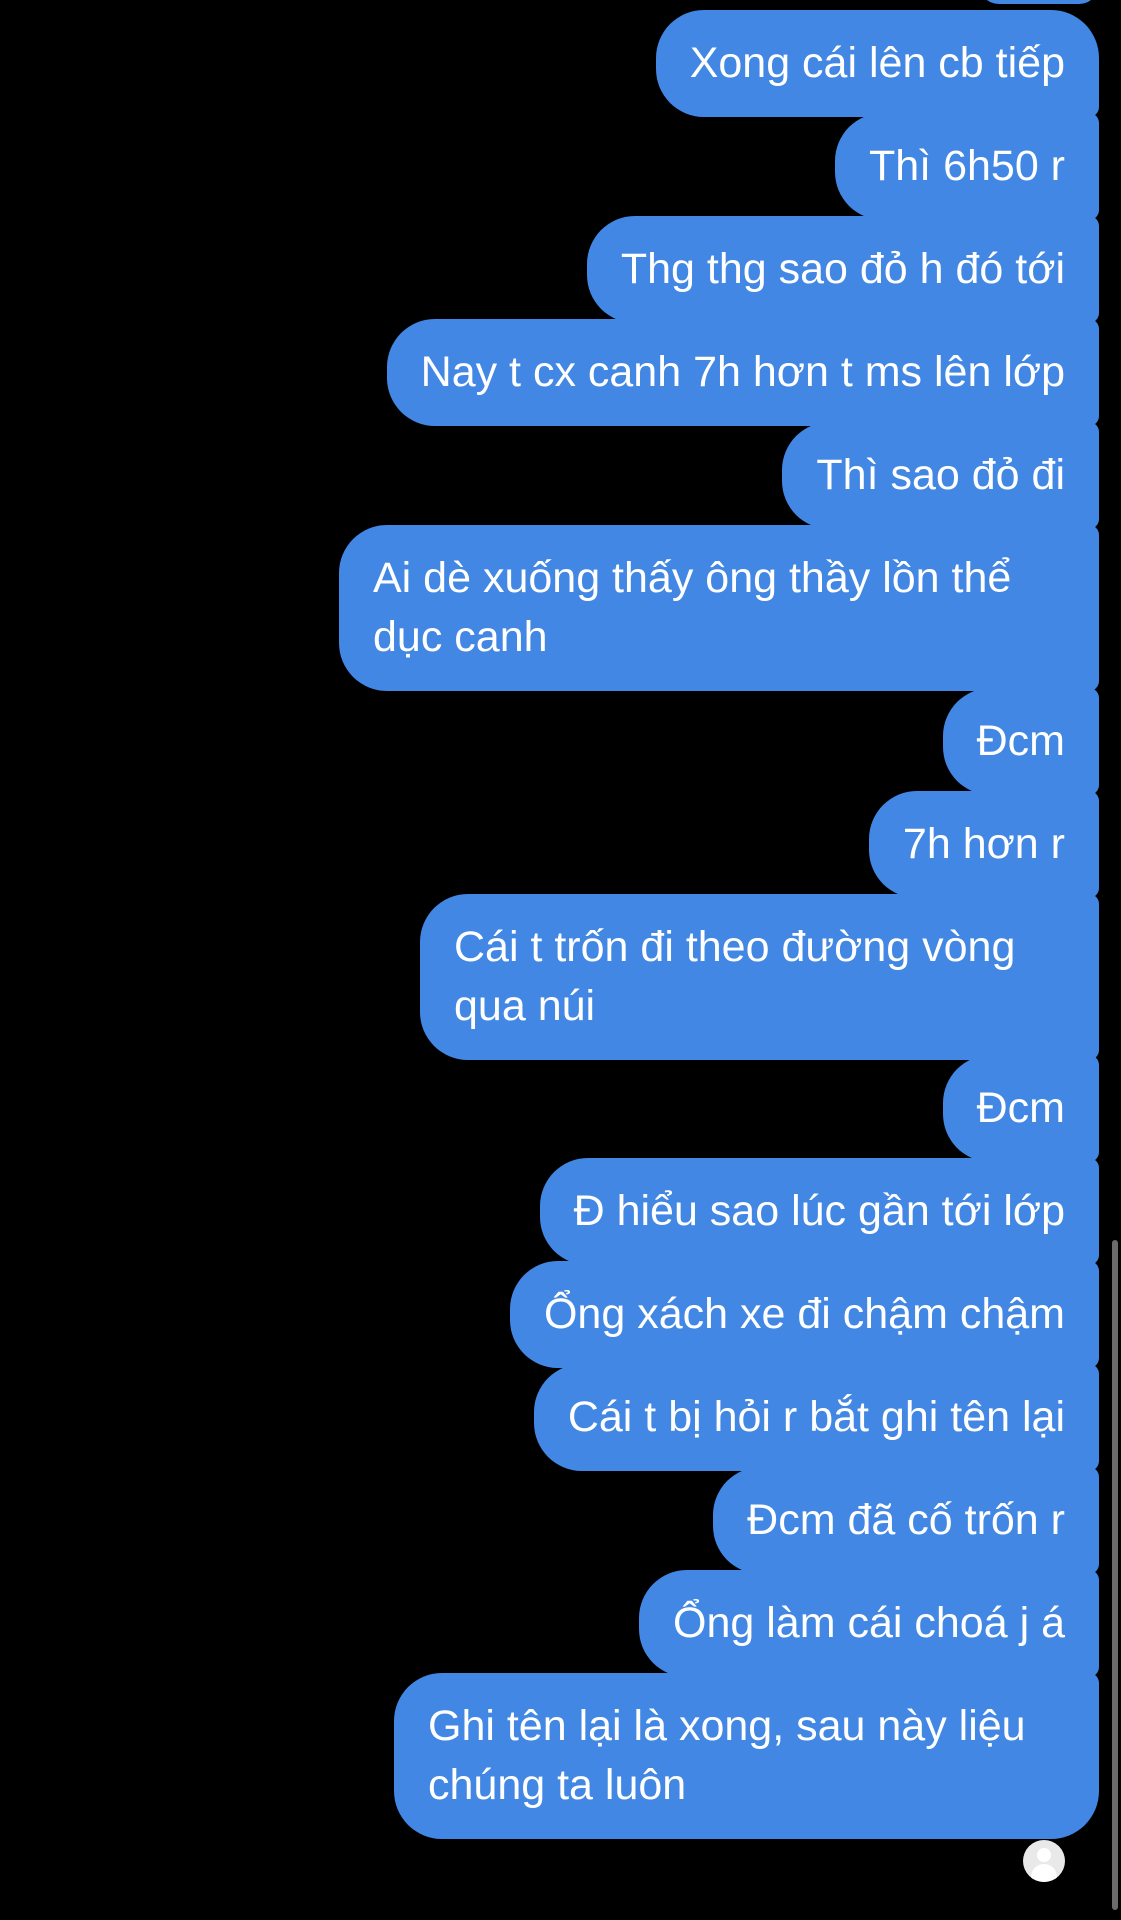 This screenshot has height=1920, width=1121. Describe the element at coordinates (940, 475) in the screenshot. I see `message-bubble: Thì sao đỏ đi` at that location.